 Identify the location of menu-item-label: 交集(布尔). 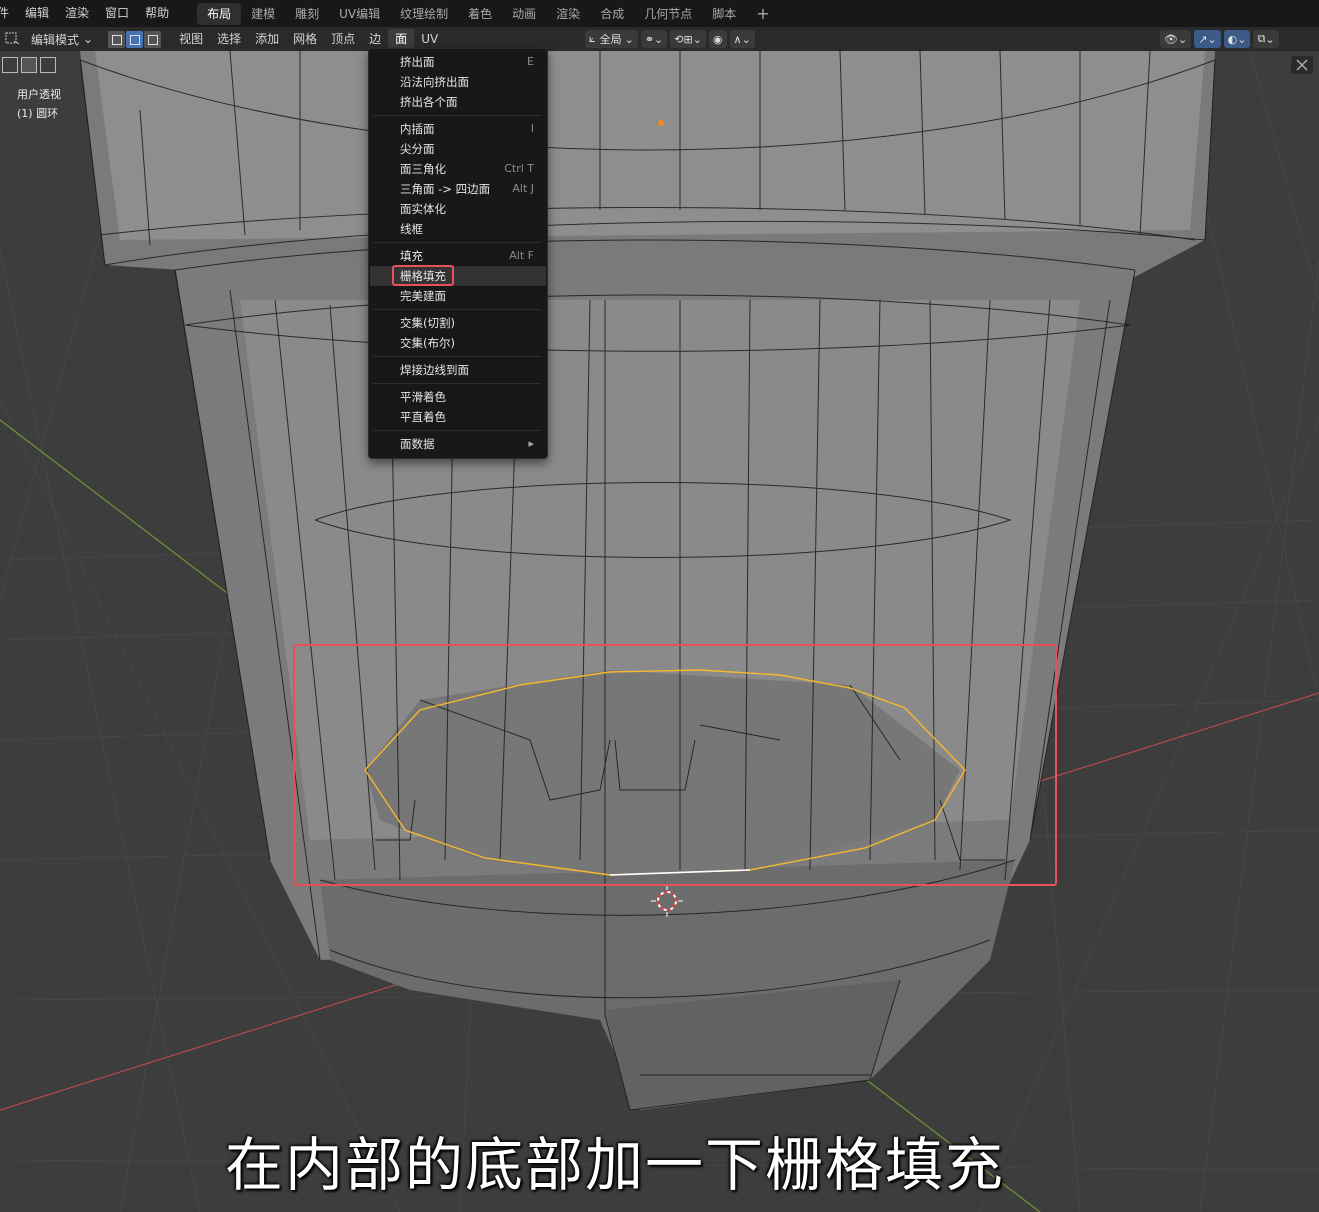
(427, 343).